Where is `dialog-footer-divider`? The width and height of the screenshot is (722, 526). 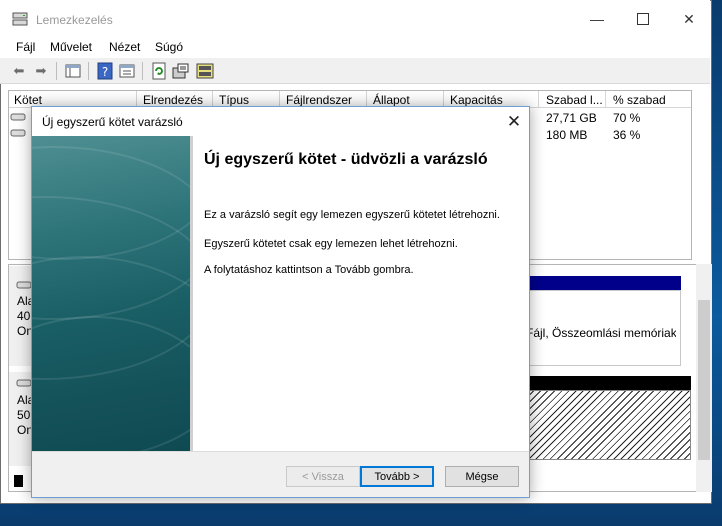 dialog-footer-divider is located at coordinates (280, 451).